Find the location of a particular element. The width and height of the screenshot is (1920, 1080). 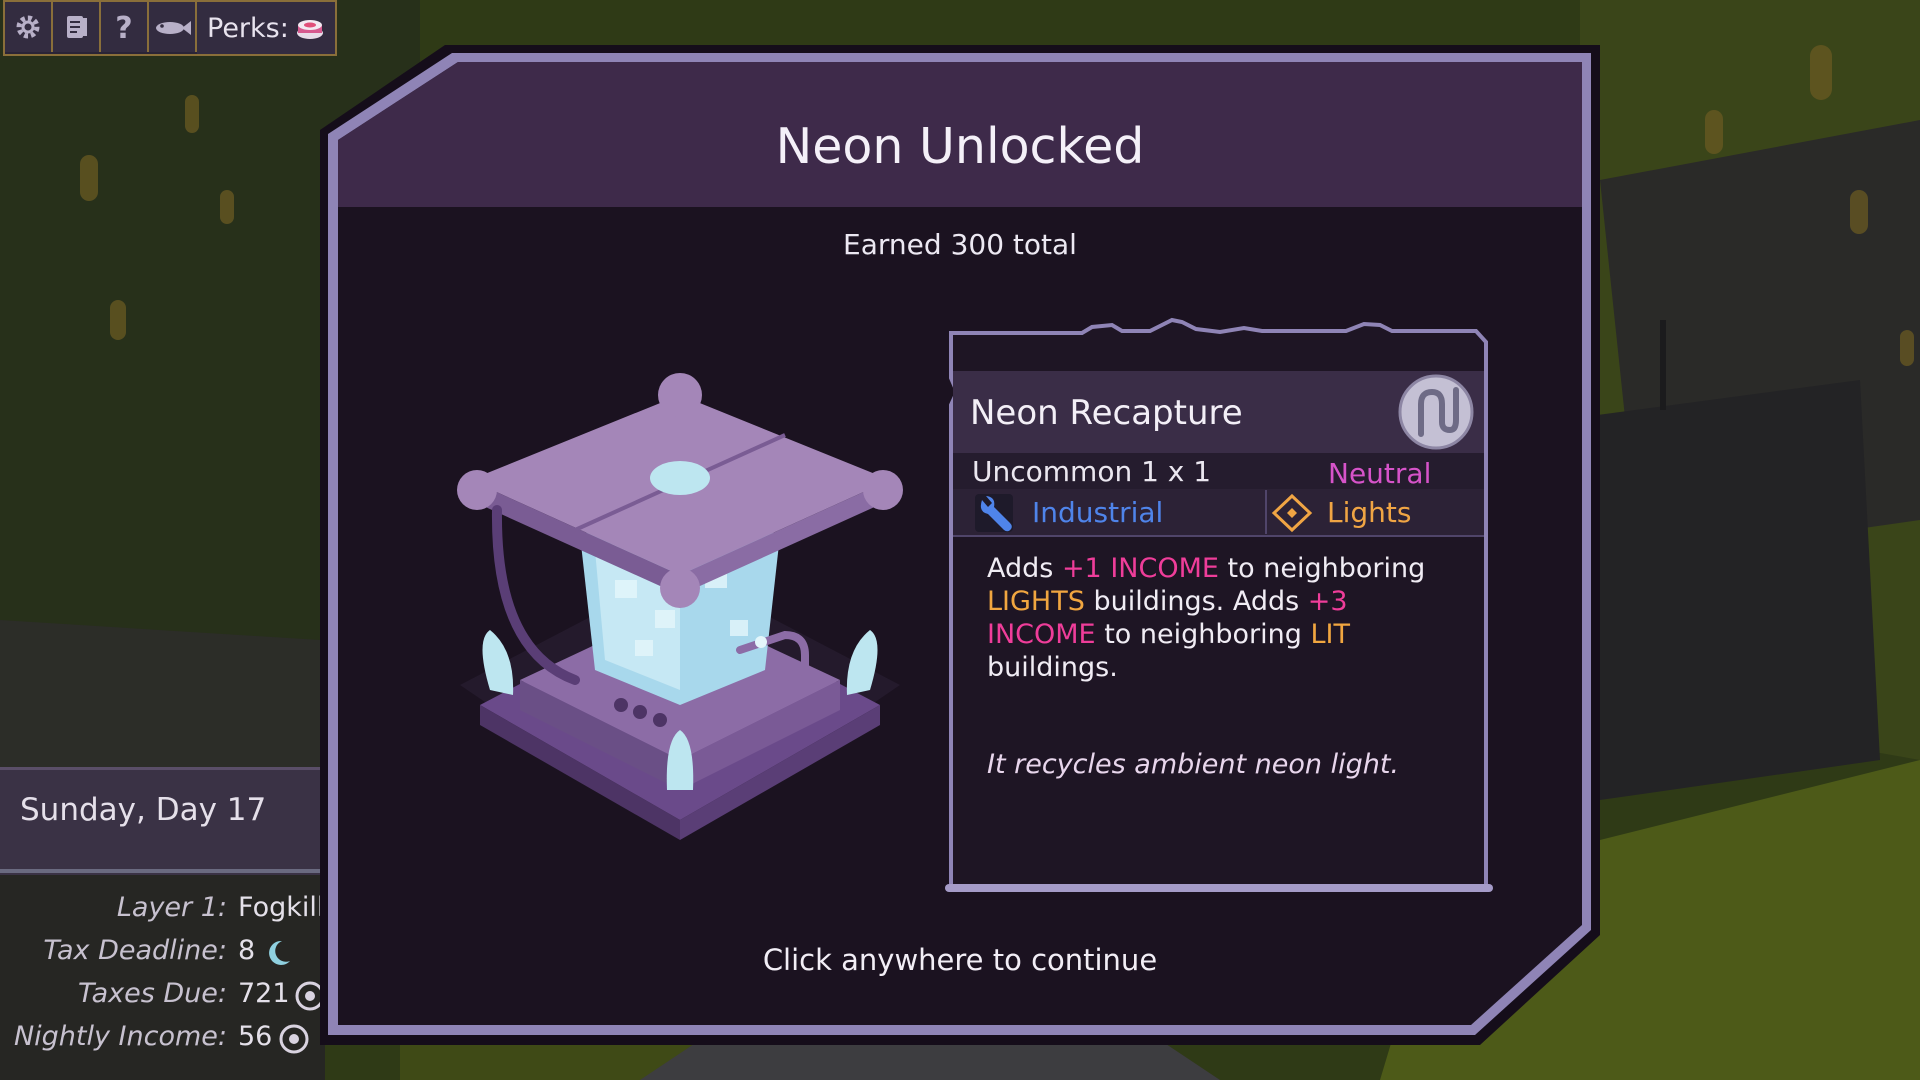

question-icon: ? is located at coordinates (123, 27).